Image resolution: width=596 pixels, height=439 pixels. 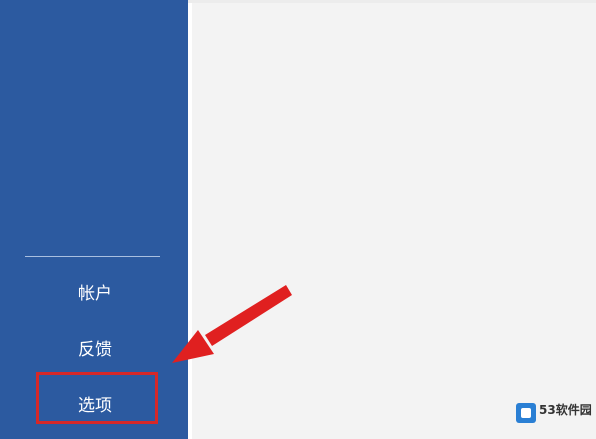 I want to click on sidebar-item-label: 反馈, so click(x=95, y=350).